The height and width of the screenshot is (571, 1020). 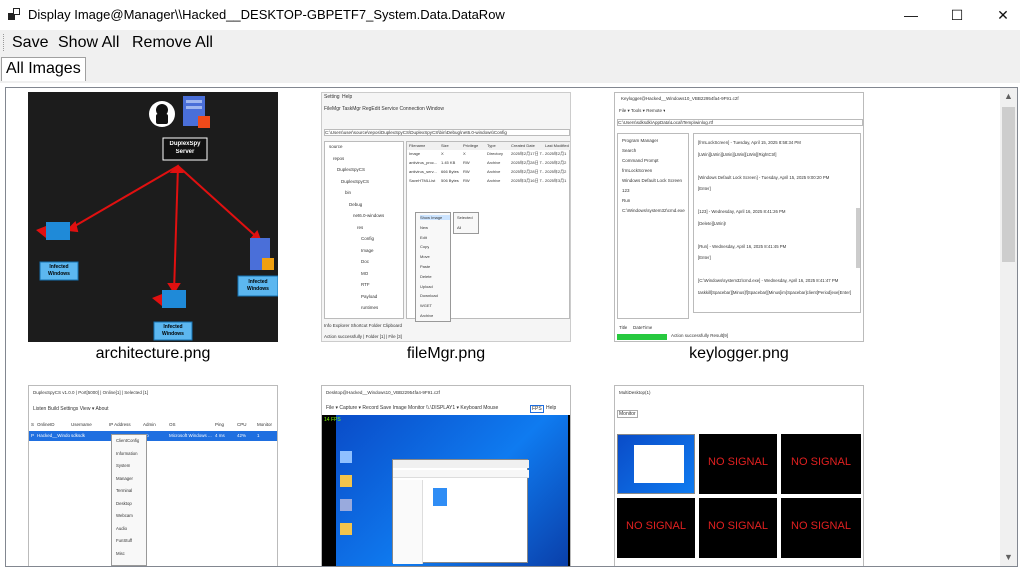 I want to click on scroll-up-button: ▲, so click(x=1008, y=96).